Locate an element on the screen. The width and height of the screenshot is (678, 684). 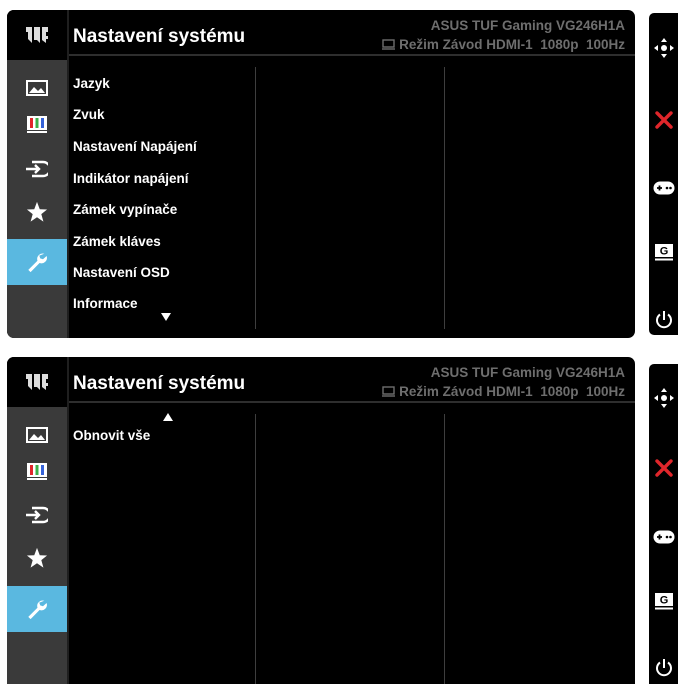
menu-item-jazyk: Jazyk is located at coordinates (91, 83).